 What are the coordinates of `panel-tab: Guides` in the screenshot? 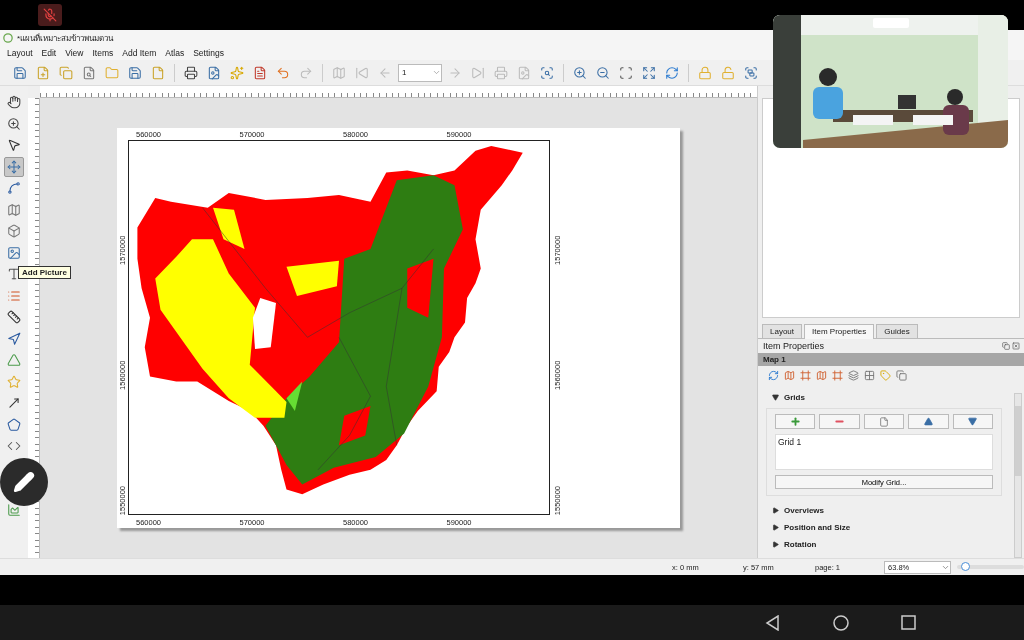 It's located at (897, 331).